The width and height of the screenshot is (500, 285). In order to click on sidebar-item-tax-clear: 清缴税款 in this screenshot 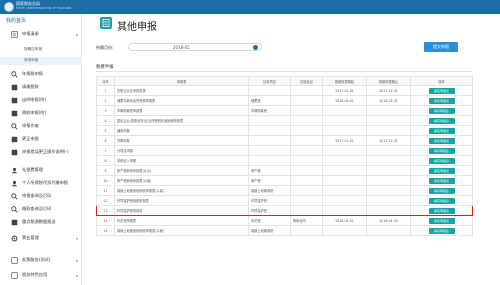, I will do `click(41, 87)`.